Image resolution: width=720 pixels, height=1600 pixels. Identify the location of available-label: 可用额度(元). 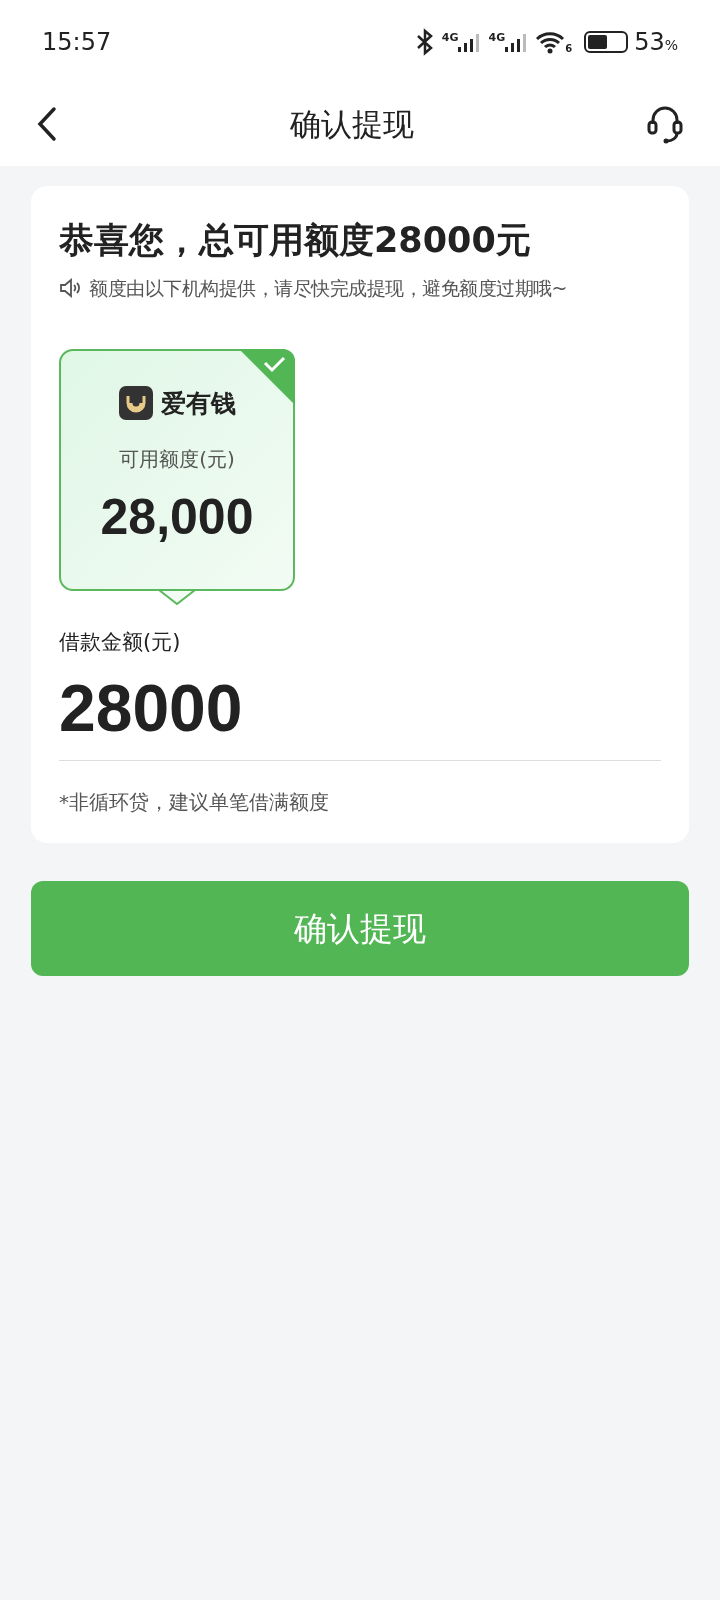
(177, 459).